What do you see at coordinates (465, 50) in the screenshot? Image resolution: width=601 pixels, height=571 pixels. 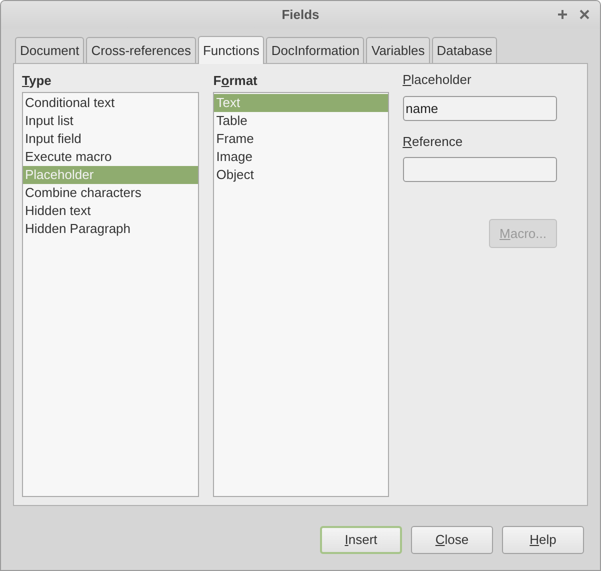 I see `tab: Database` at bounding box center [465, 50].